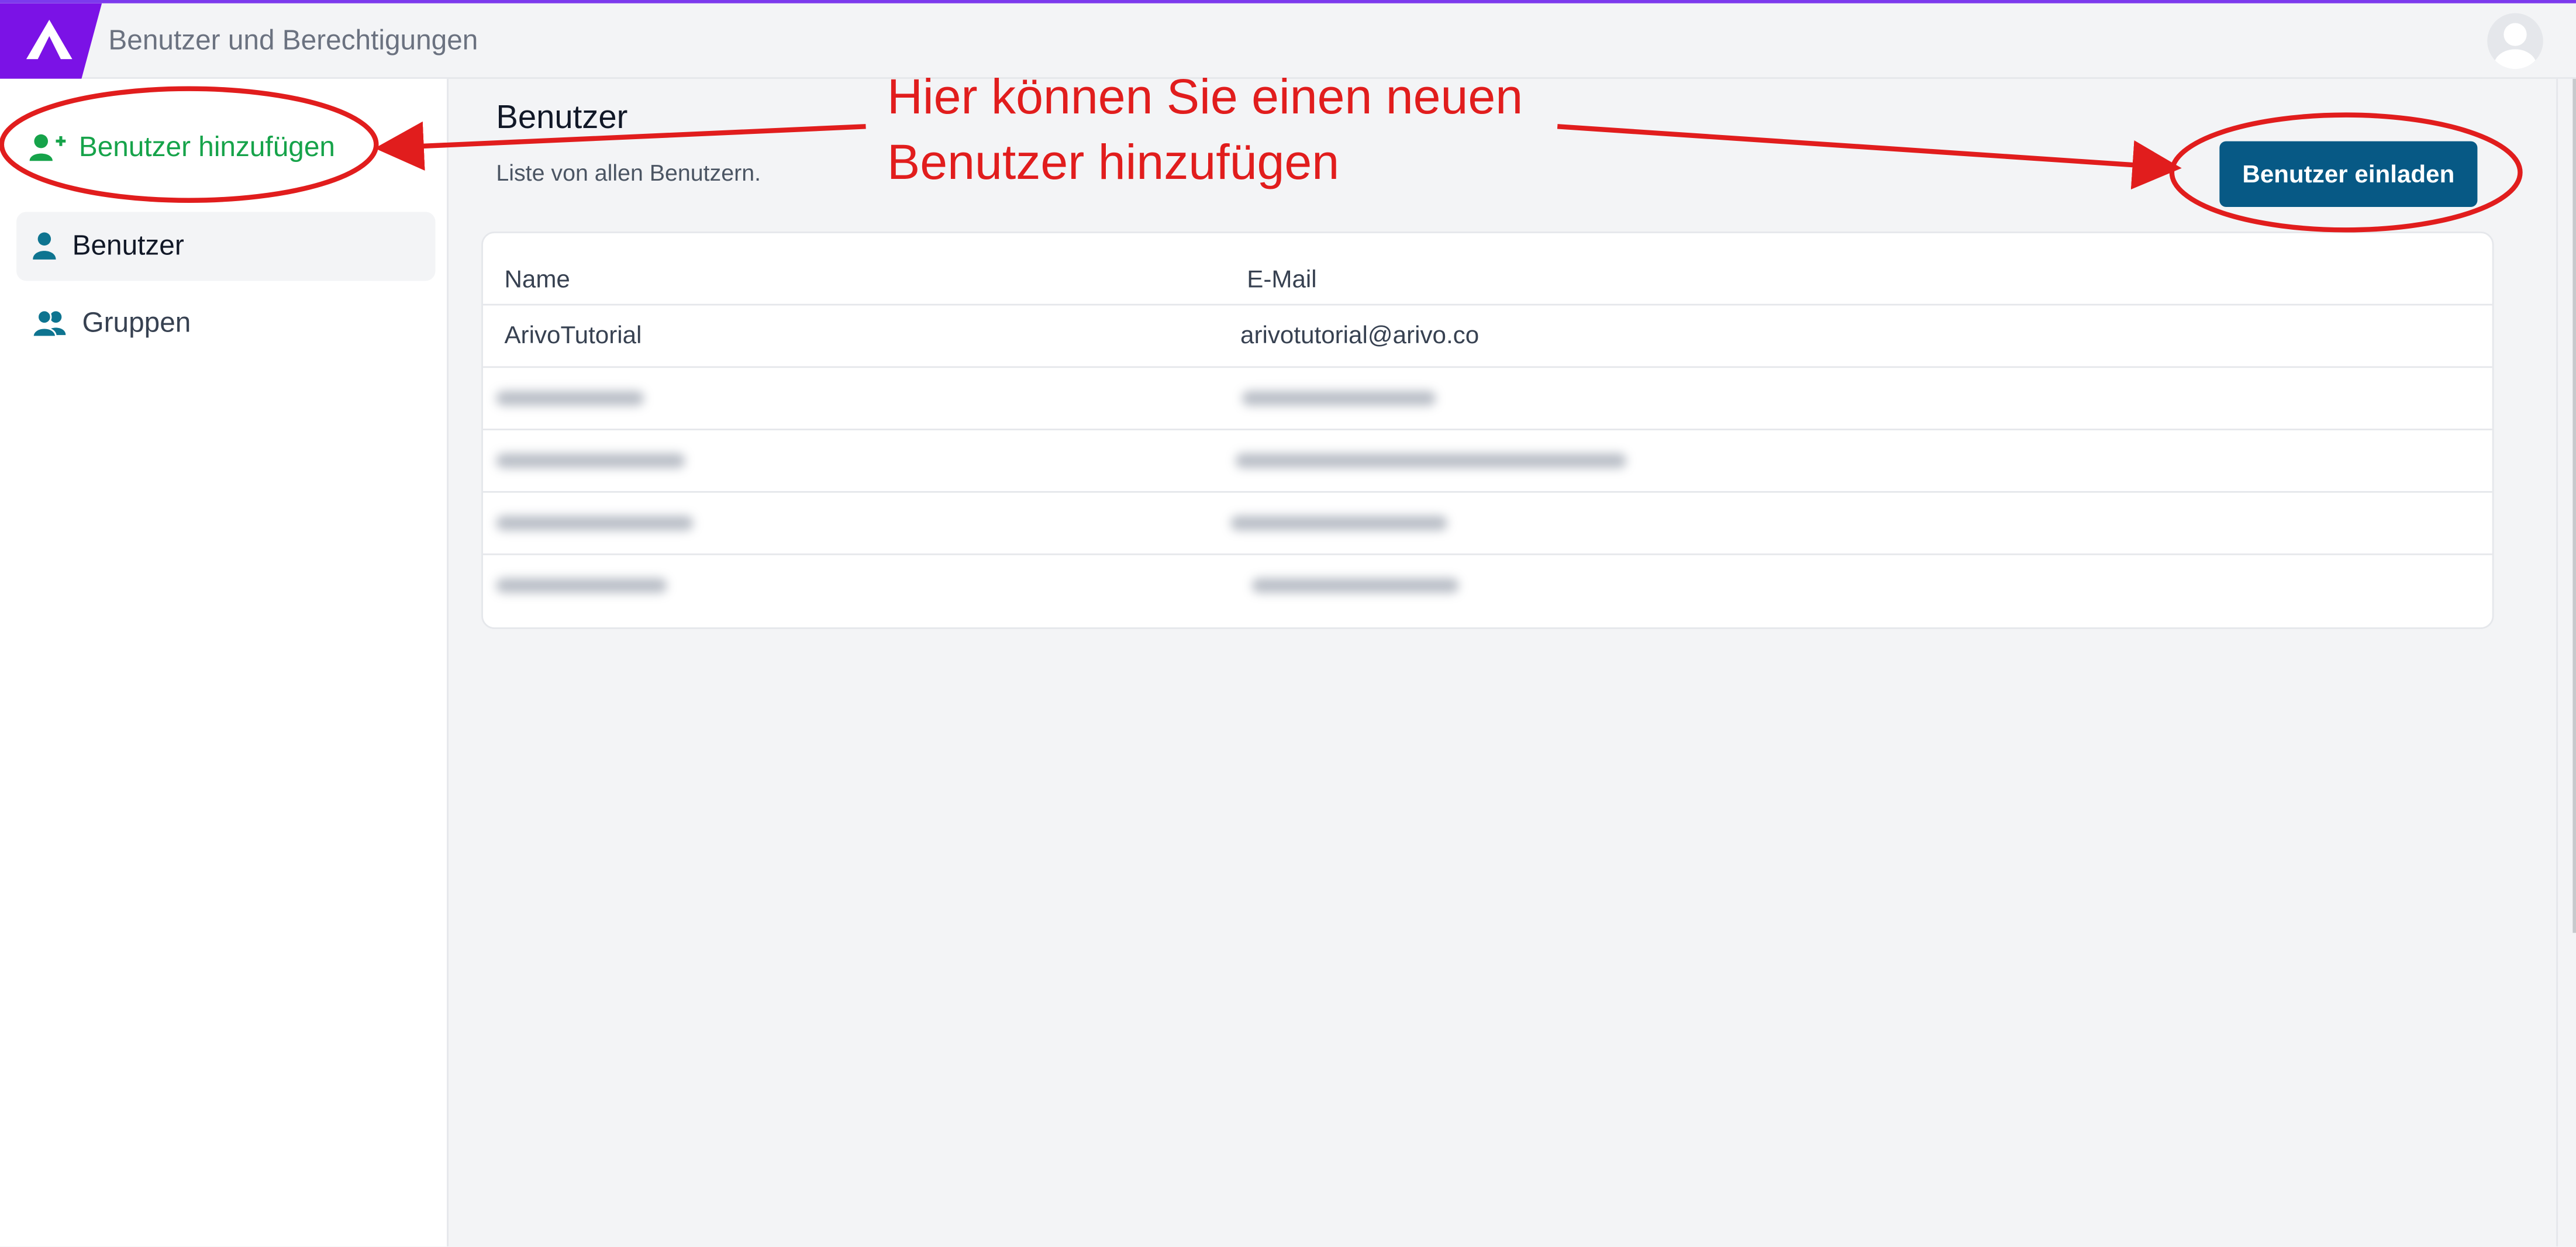  What do you see at coordinates (1487, 336) in the screenshot?
I see `table-row: ArivoTutorial arivotutorial@arivo.co` at bounding box center [1487, 336].